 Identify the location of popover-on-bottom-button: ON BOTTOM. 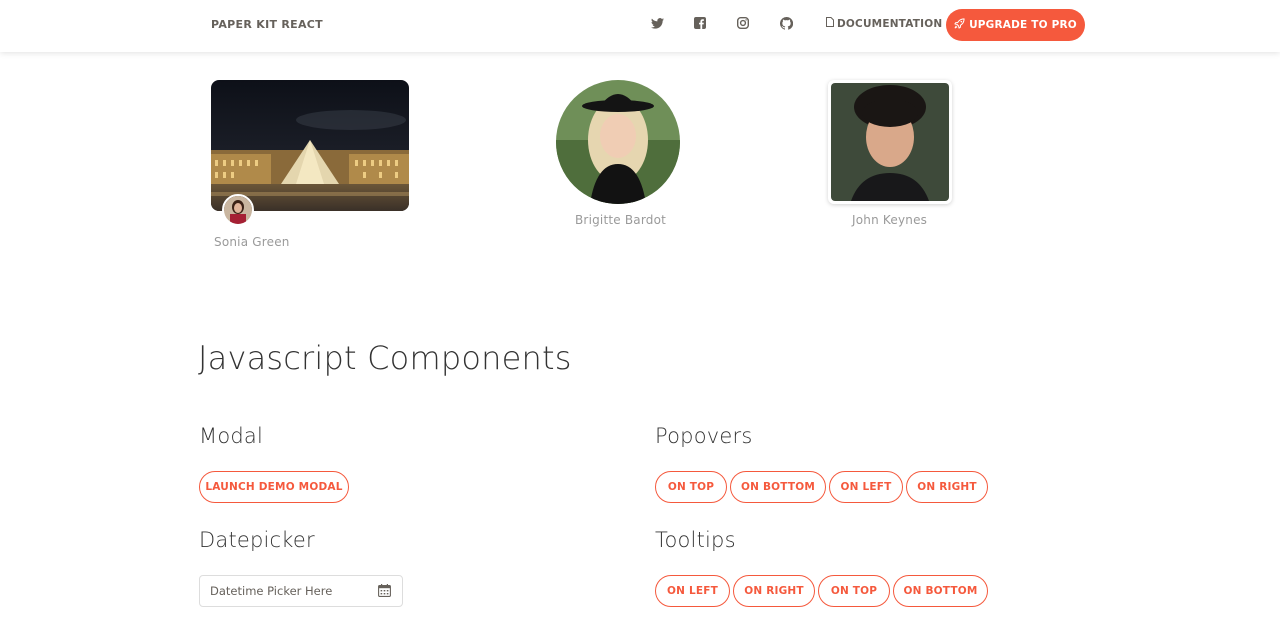
(778, 487).